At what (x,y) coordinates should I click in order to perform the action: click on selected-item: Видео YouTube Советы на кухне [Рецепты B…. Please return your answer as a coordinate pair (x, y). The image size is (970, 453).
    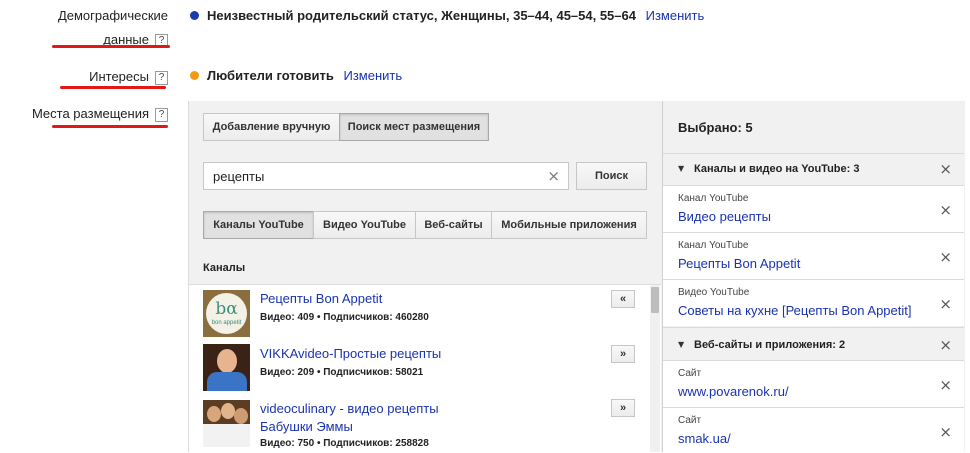
    Looking at the image, I should click on (813, 302).